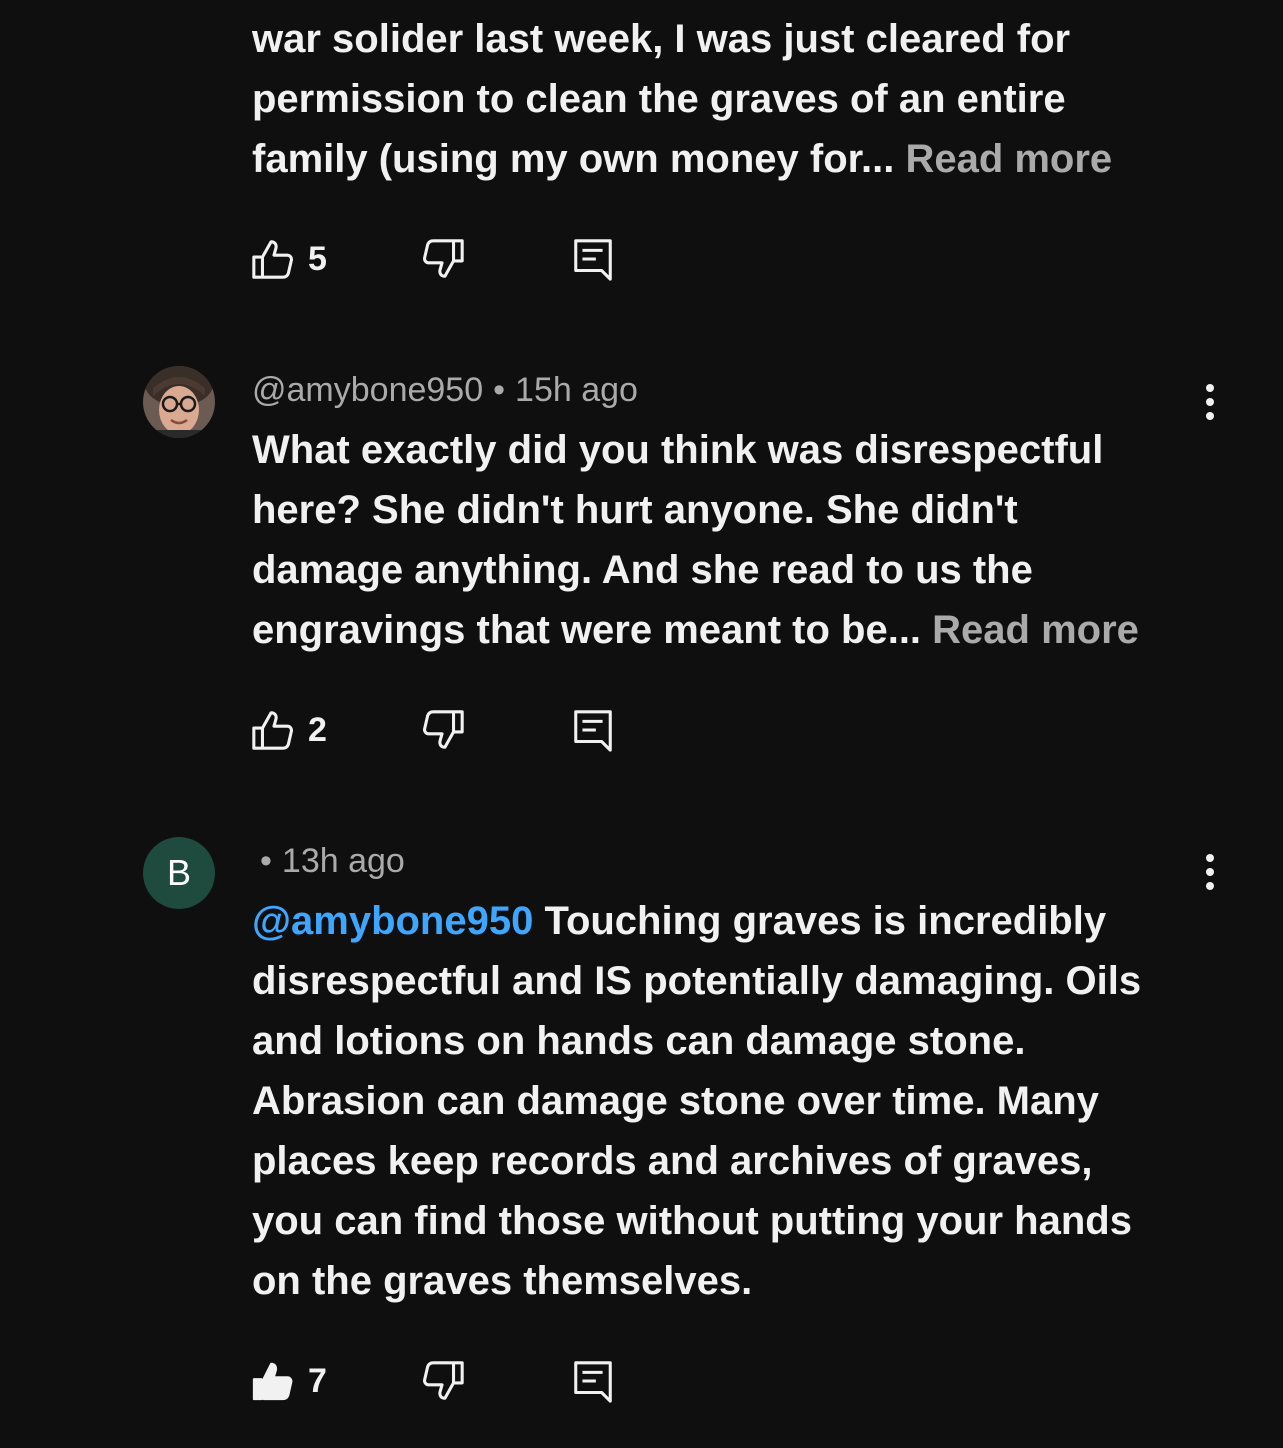 Image resolution: width=1283 pixels, height=1448 pixels. Describe the element at coordinates (317, 729) in the screenshot. I see `like-count: 2` at that location.